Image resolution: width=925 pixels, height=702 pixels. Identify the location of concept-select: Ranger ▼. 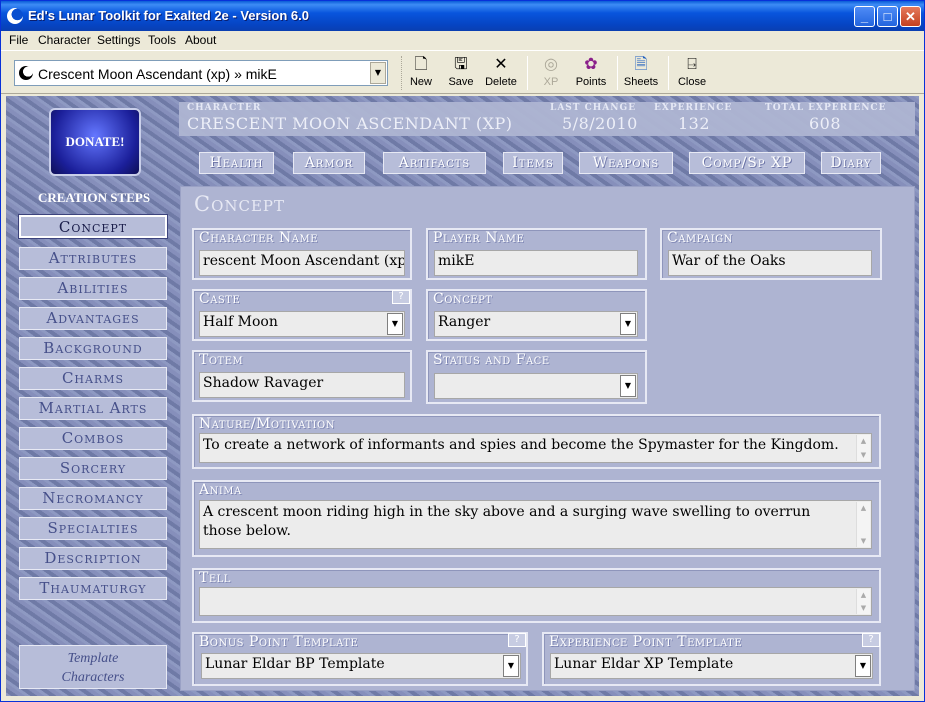
(536, 324).